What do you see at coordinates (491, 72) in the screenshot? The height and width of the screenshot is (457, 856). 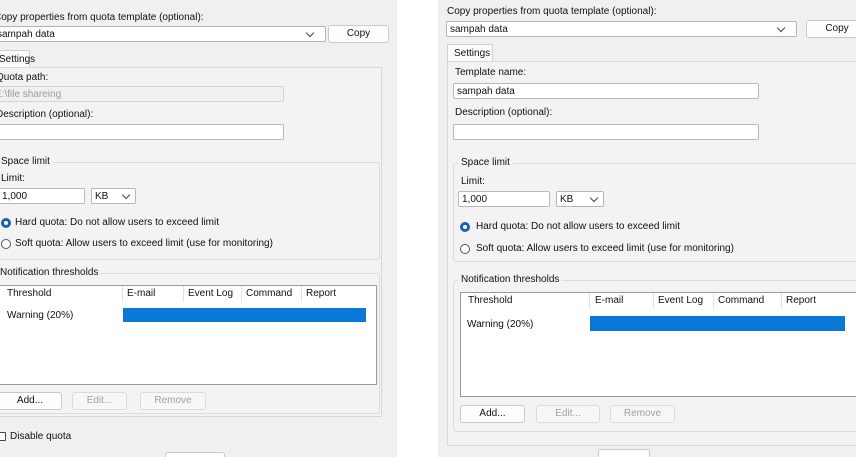 I see `template-name-label: Template name:` at bounding box center [491, 72].